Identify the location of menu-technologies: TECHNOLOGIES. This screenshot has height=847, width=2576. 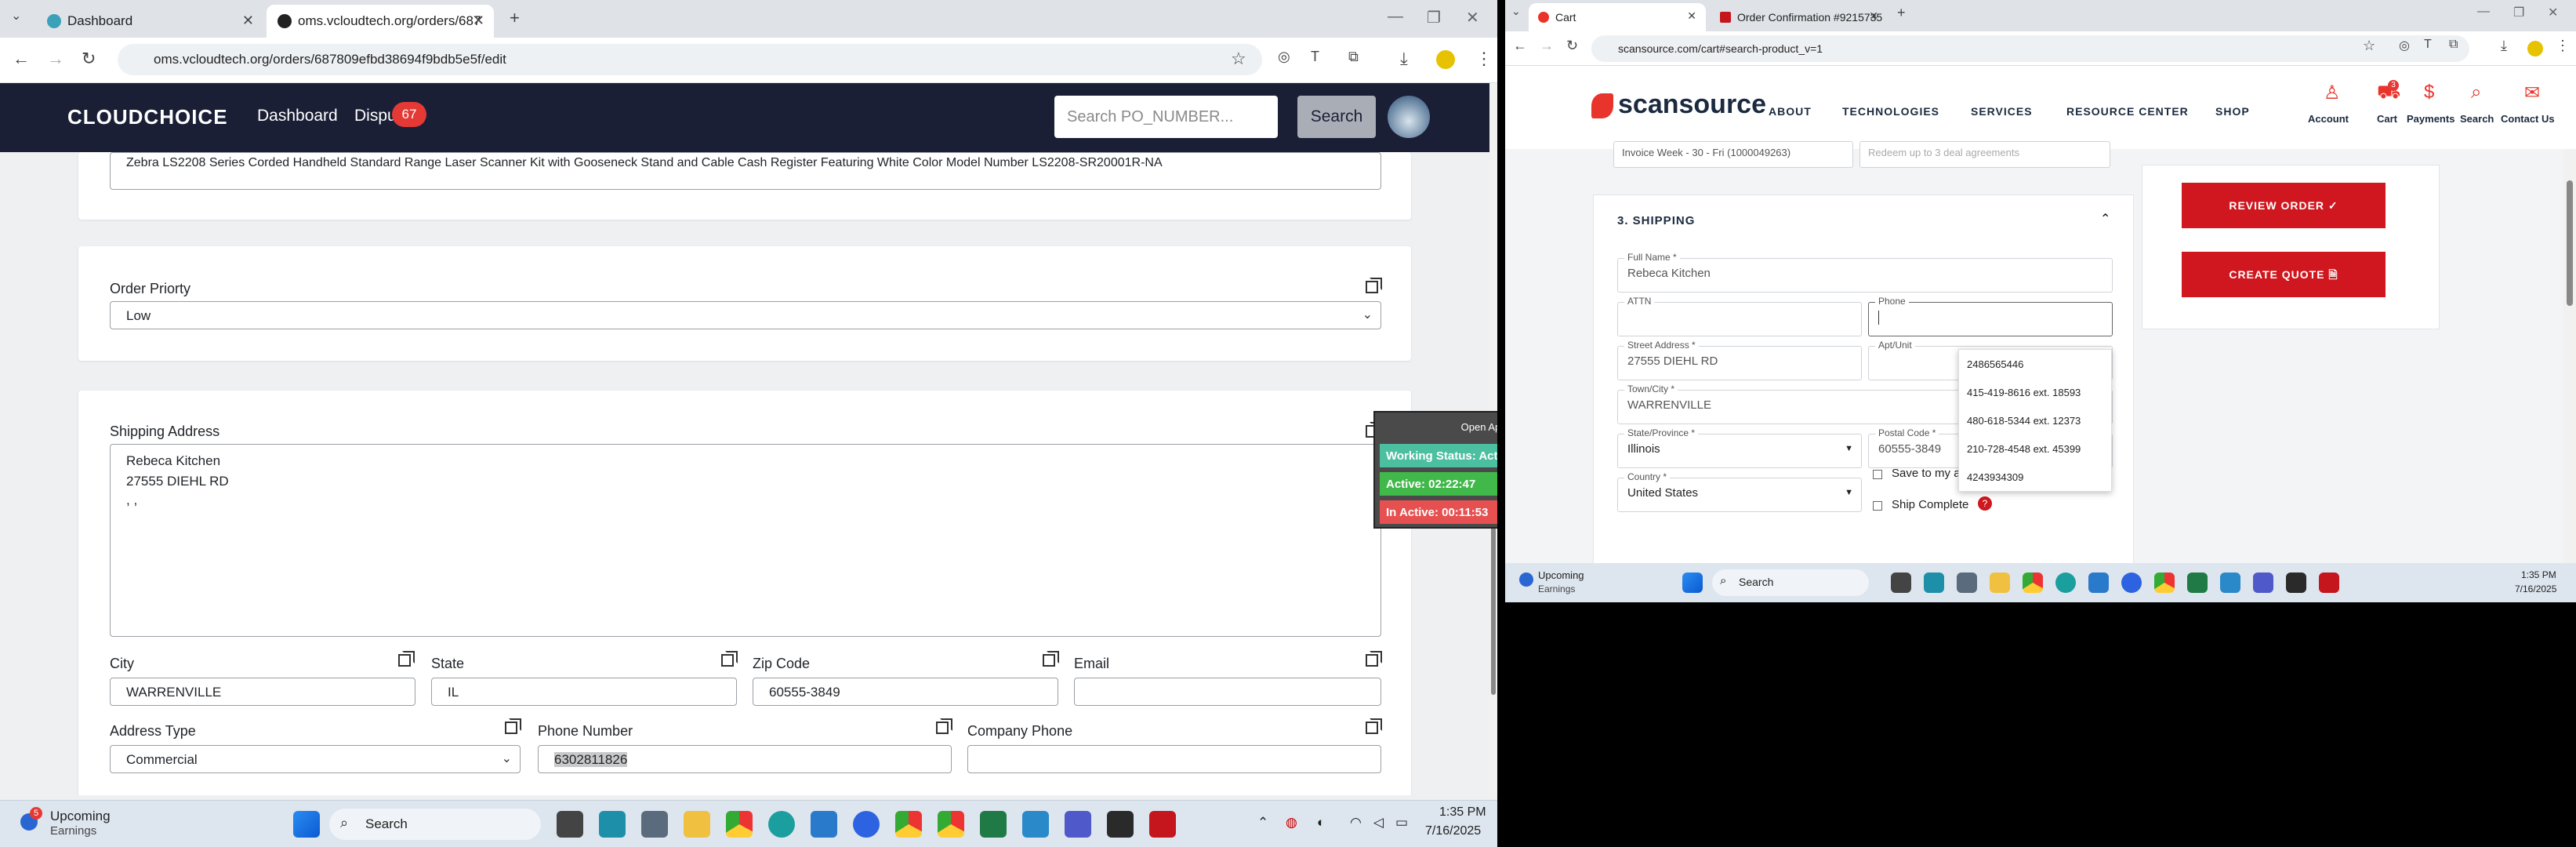
(1891, 111).